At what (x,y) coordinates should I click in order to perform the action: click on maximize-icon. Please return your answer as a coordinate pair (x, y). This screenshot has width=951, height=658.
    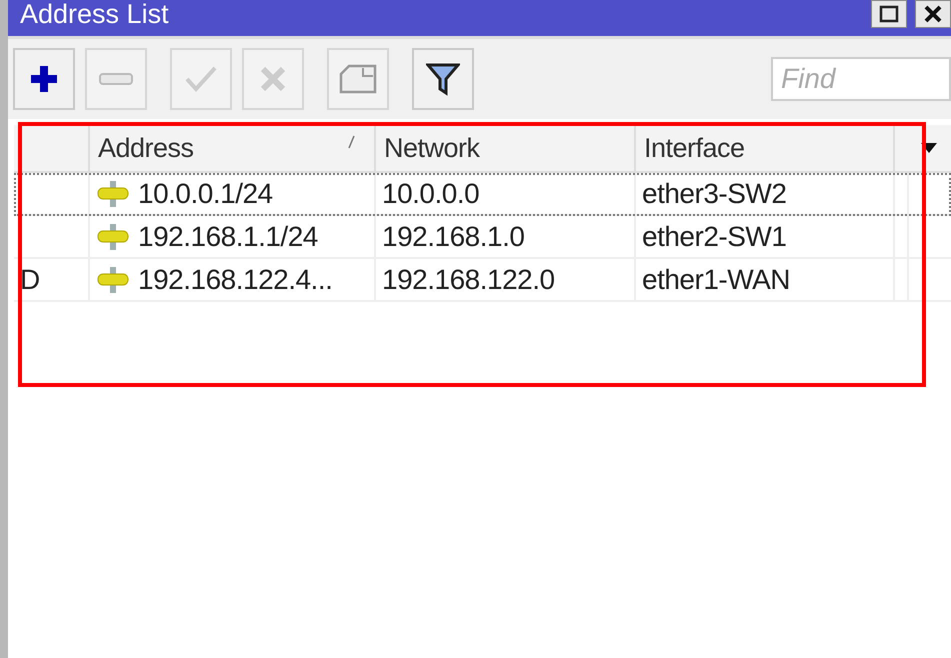
    Looking at the image, I should click on (889, 14).